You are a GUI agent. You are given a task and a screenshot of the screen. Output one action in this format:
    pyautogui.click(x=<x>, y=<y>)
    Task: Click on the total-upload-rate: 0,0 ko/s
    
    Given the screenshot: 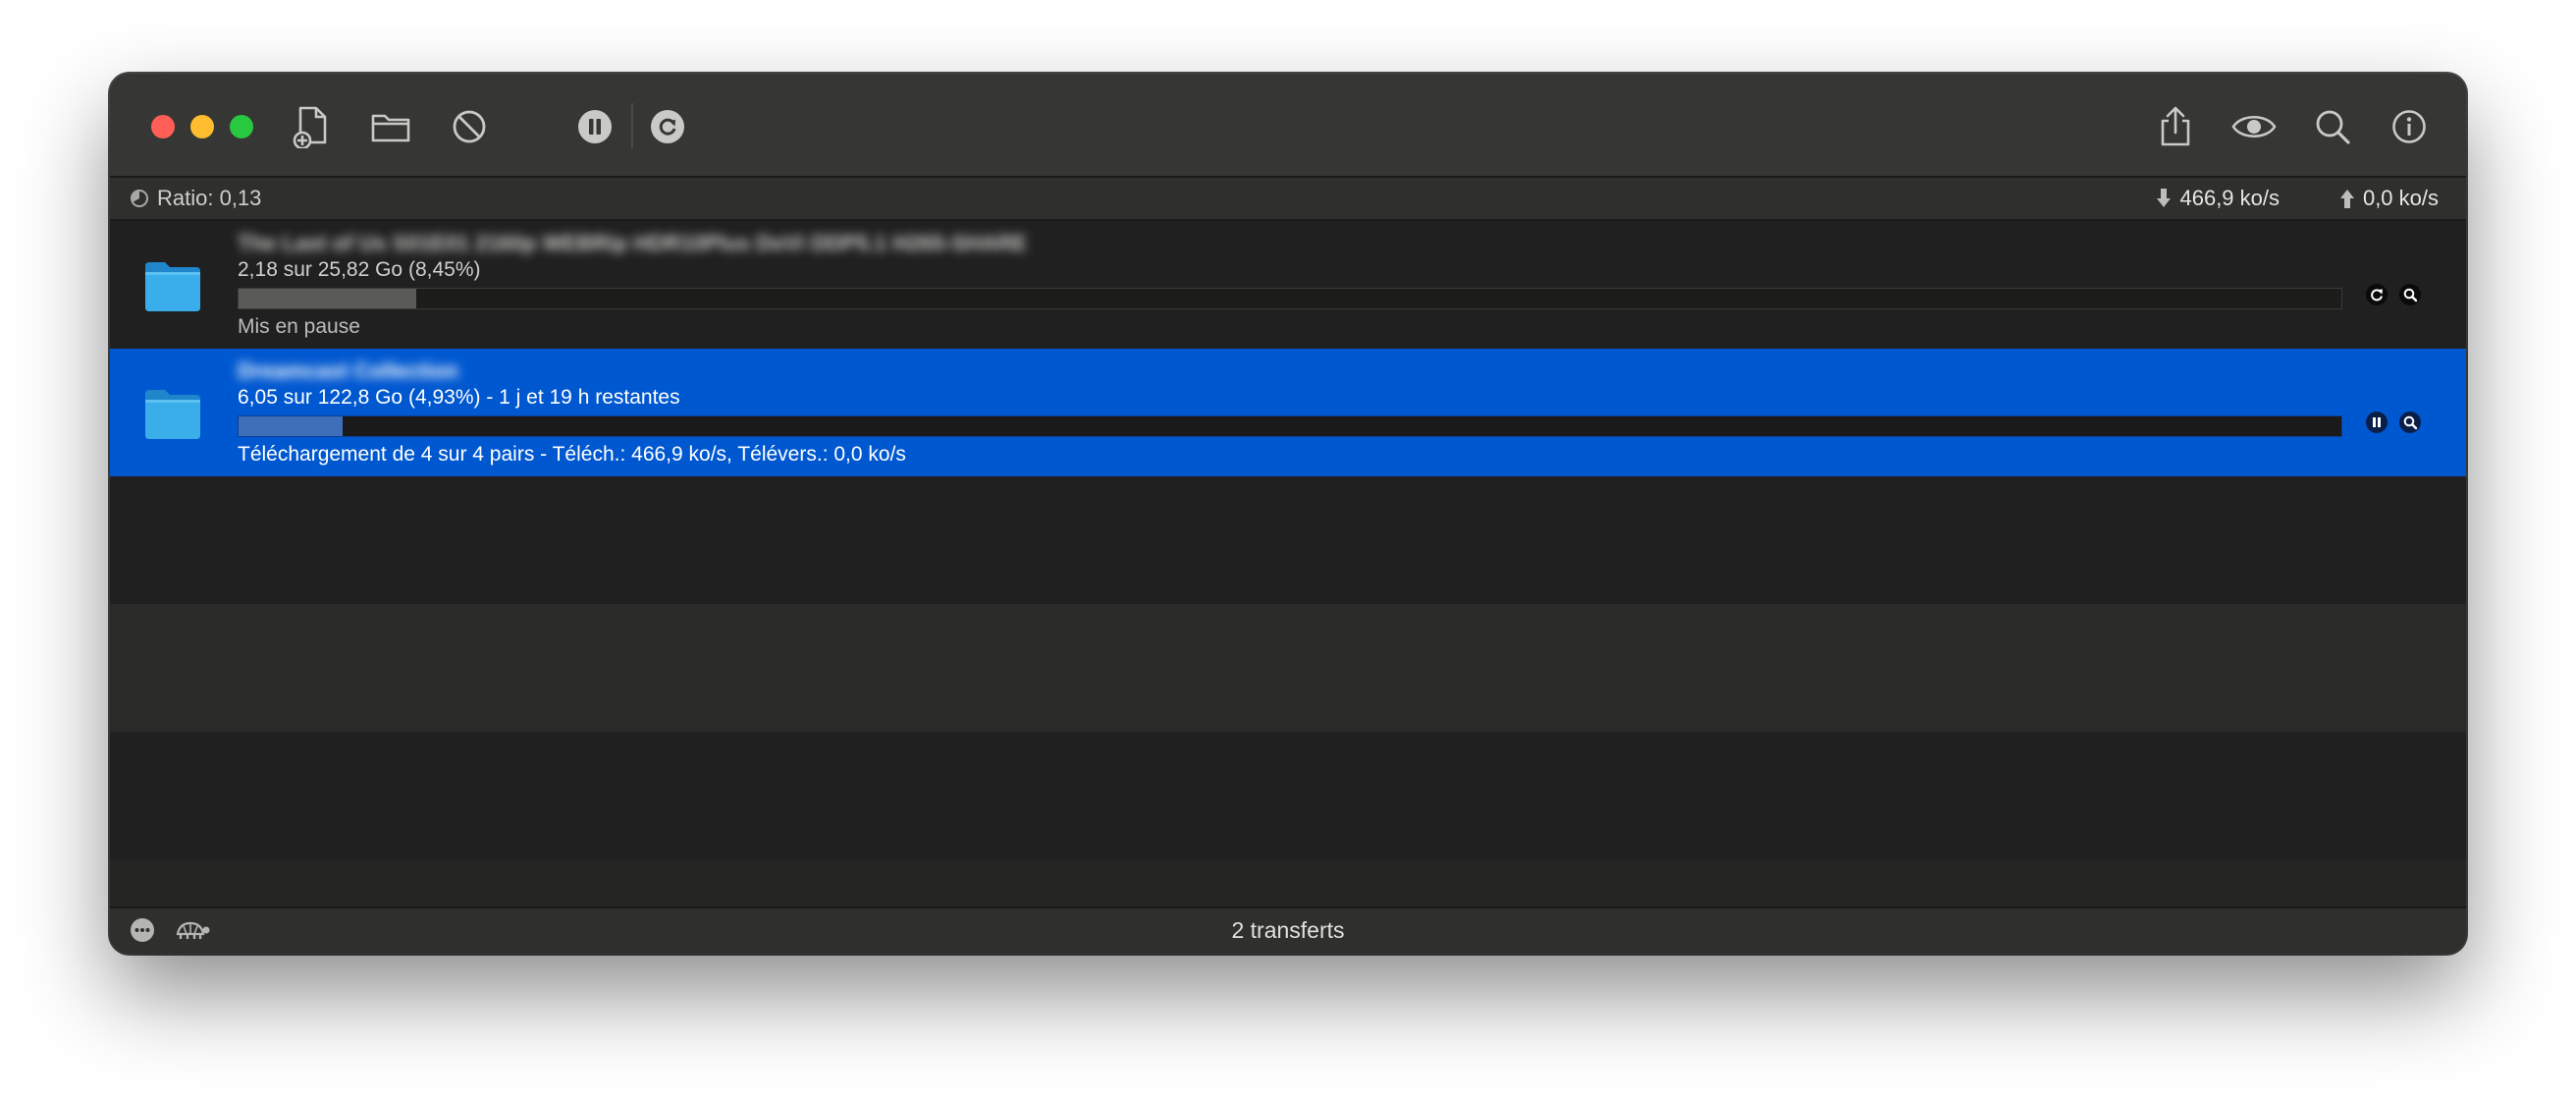 What is the action you would take?
    pyautogui.click(x=2389, y=198)
    